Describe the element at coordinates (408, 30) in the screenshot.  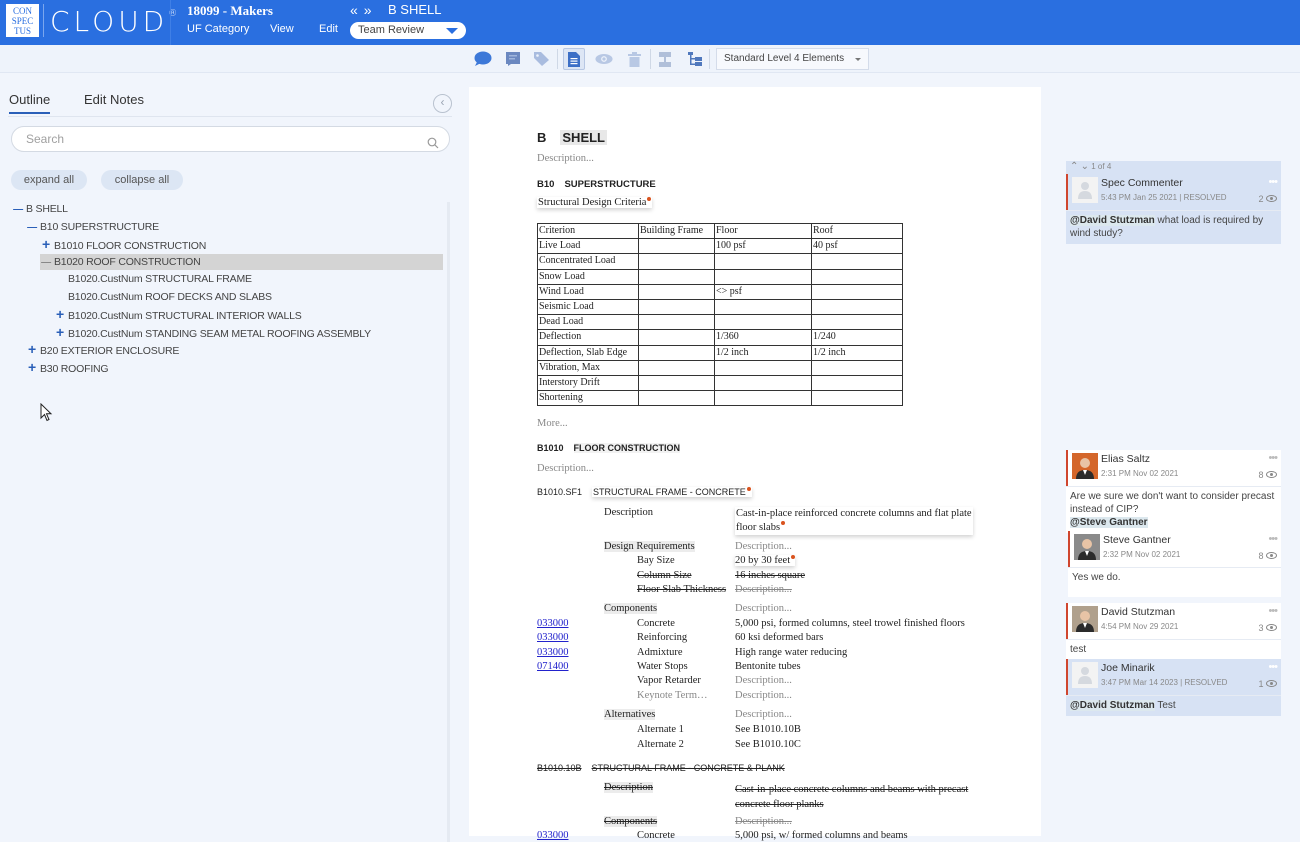
I see `view-mode-select: Team Review` at that location.